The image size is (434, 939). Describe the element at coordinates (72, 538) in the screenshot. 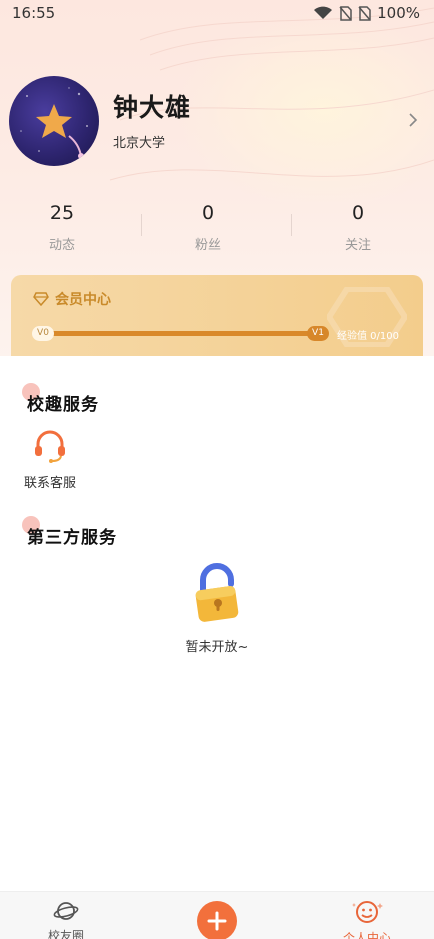

I see `section-title-third-party: 第三方服务` at that location.